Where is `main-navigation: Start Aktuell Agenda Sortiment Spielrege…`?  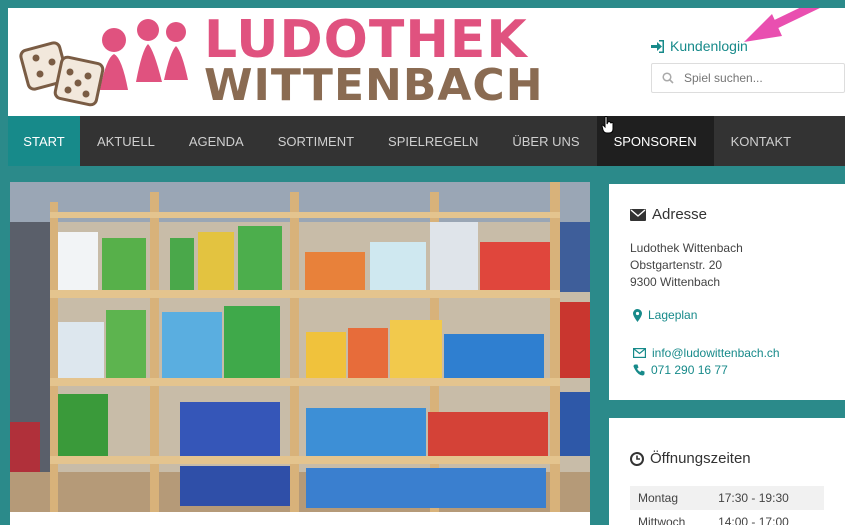 main-navigation: Start Aktuell Agenda Sortiment Spielrege… is located at coordinates (426, 141).